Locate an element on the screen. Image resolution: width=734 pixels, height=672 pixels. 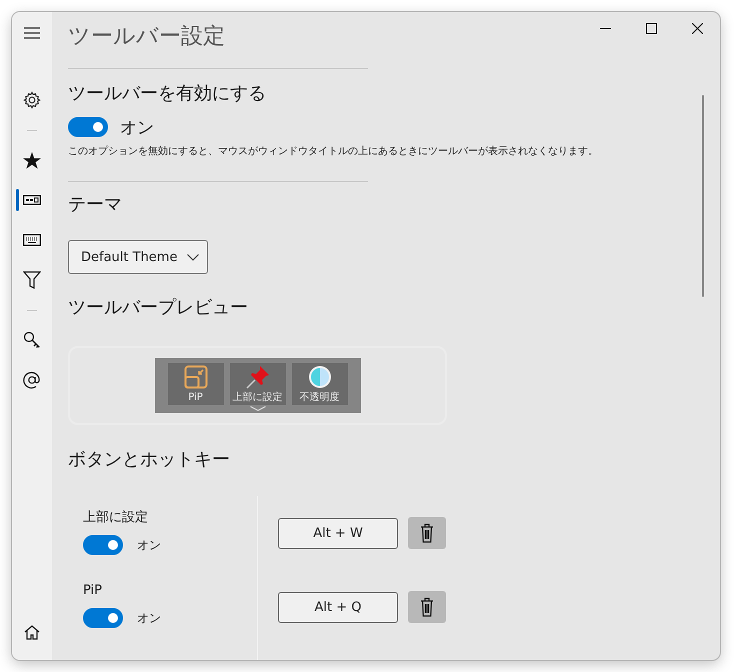
picture-in-picture-icon is located at coordinates (196, 377).